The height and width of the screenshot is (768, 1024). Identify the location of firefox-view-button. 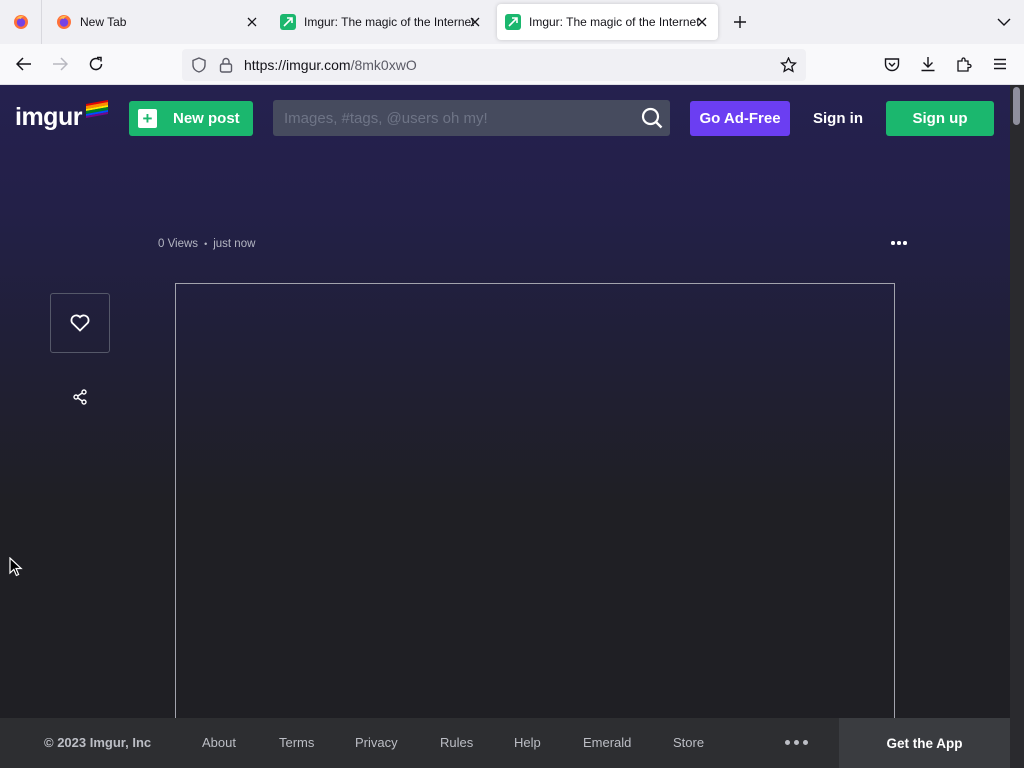
(21, 22).